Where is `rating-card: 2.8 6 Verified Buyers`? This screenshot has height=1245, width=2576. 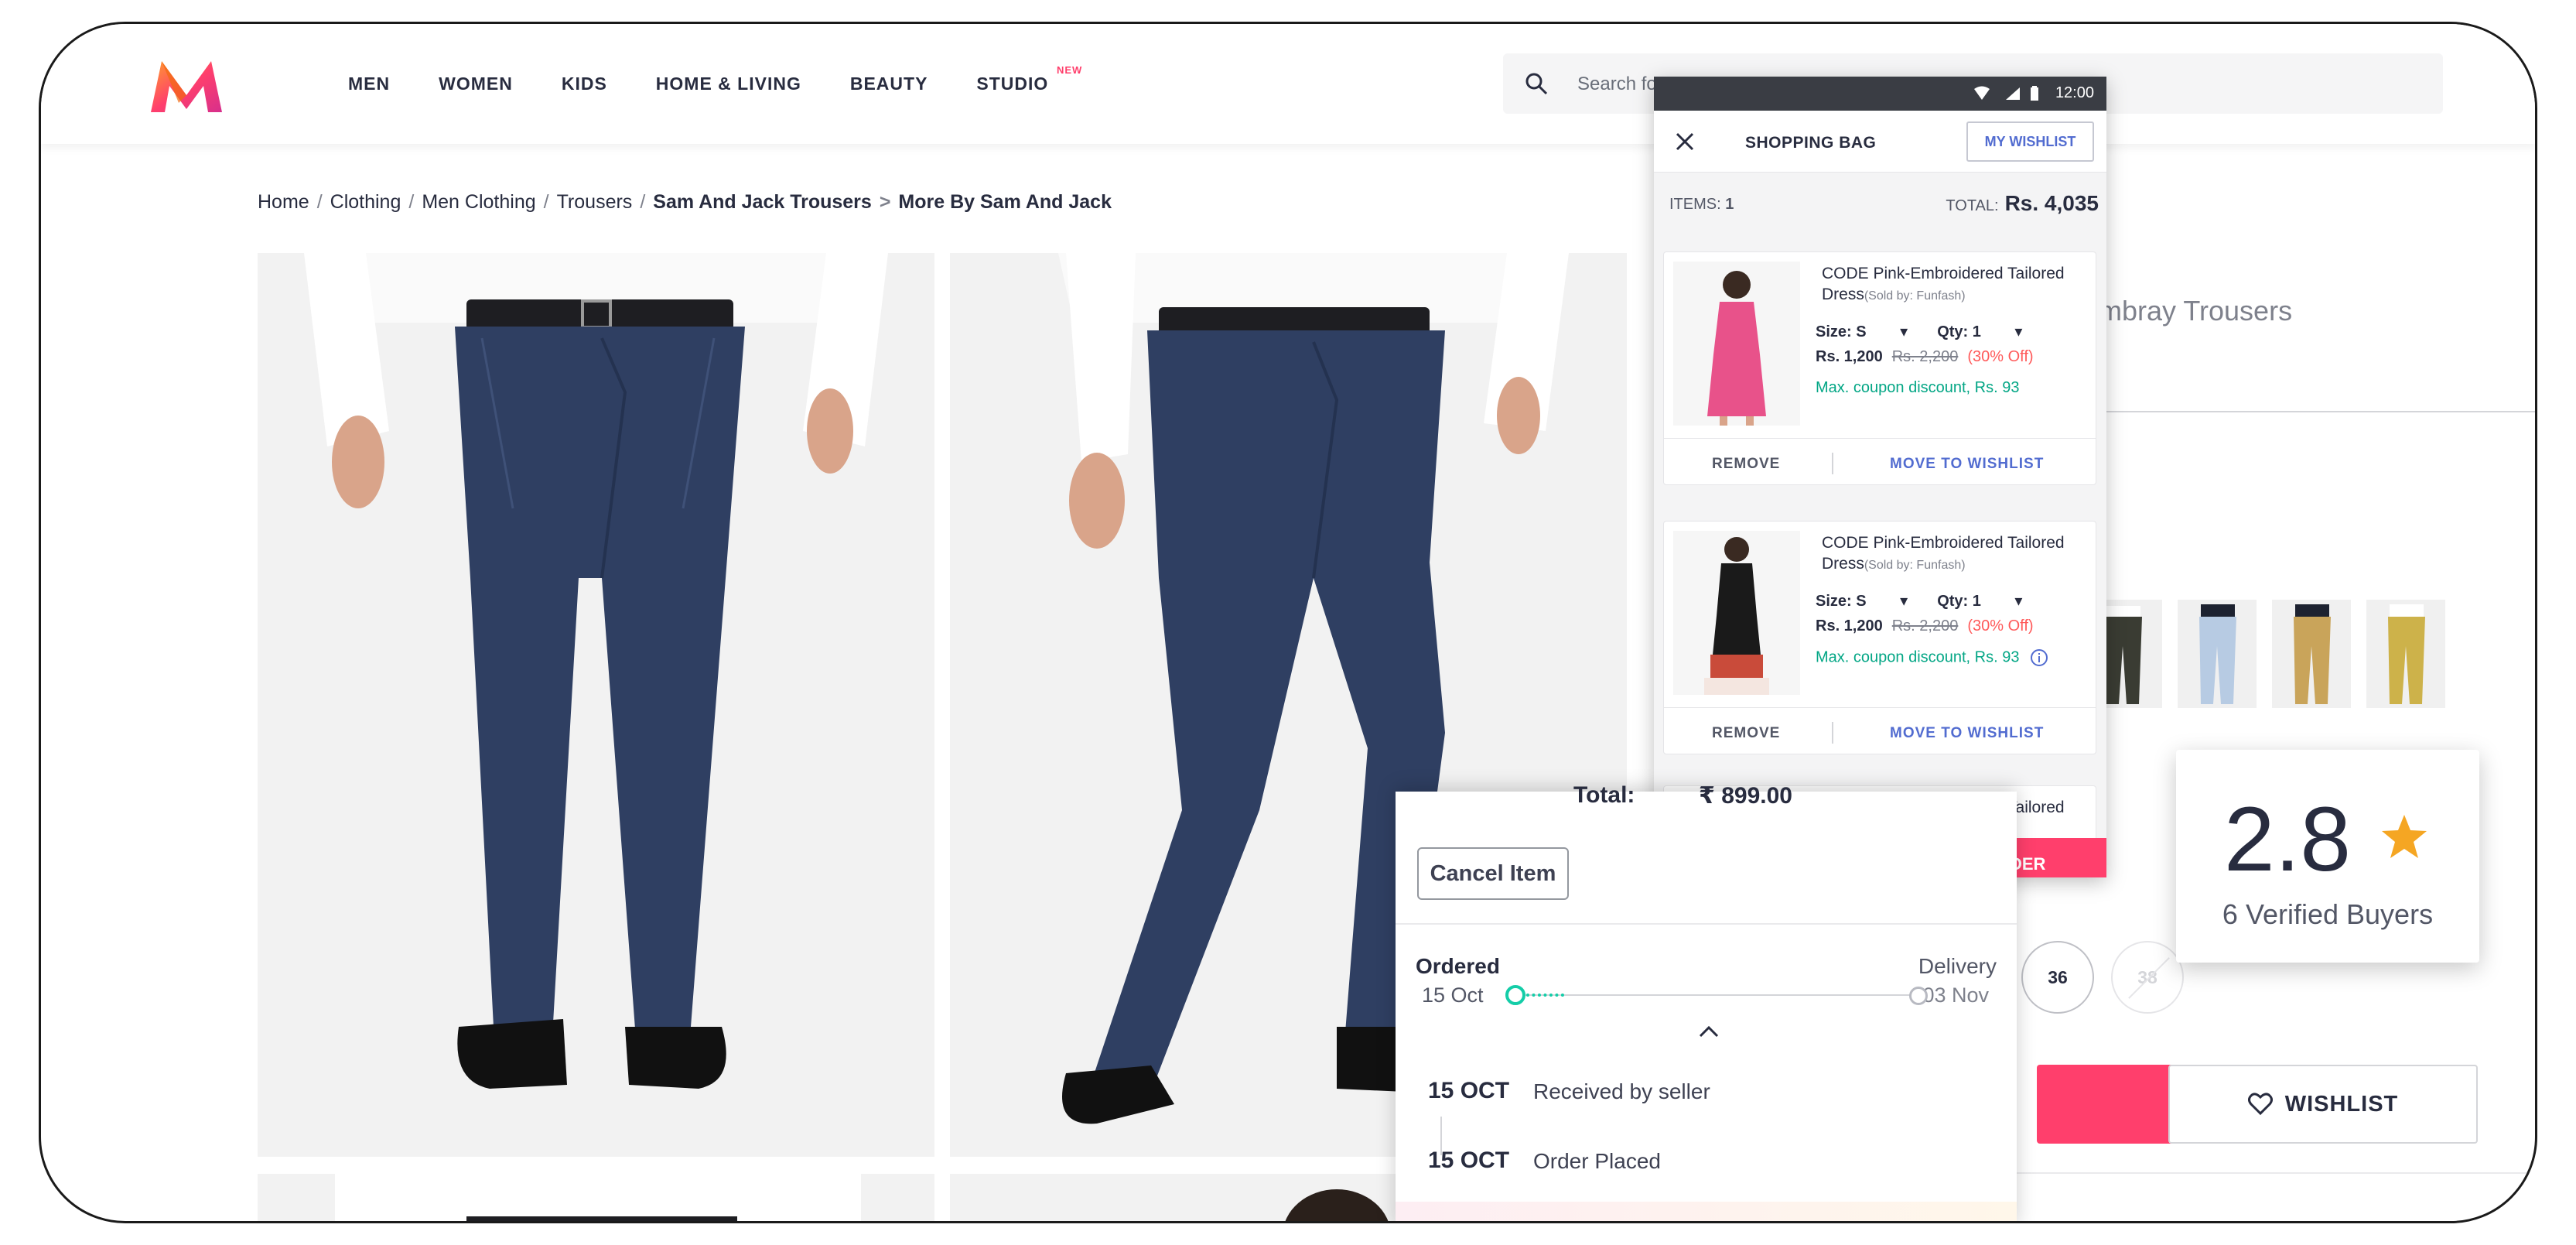 rating-card: 2.8 6 Verified Buyers is located at coordinates (2327, 856).